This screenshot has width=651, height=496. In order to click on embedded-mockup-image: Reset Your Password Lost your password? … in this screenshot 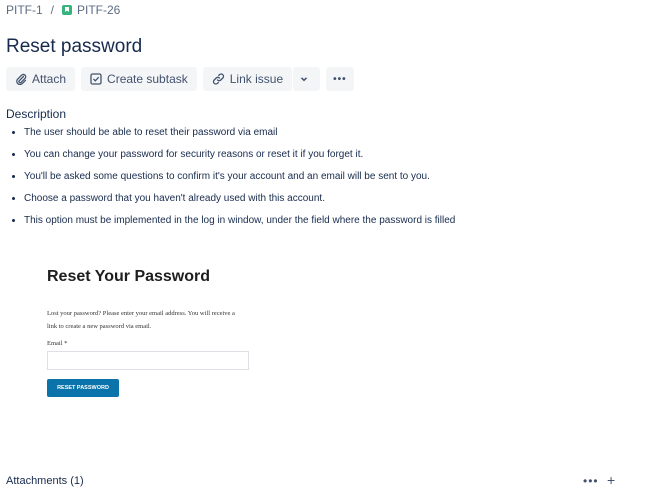, I will do `click(157, 332)`.